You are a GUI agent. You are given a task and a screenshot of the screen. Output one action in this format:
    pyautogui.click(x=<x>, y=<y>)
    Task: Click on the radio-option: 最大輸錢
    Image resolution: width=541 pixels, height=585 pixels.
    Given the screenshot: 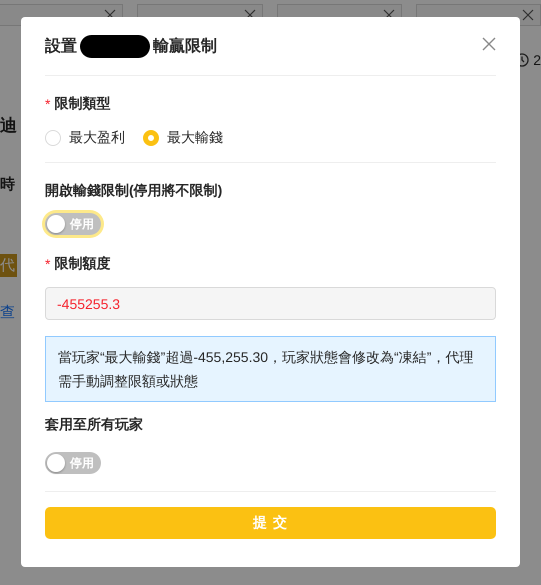 What is the action you would take?
    pyautogui.click(x=183, y=138)
    